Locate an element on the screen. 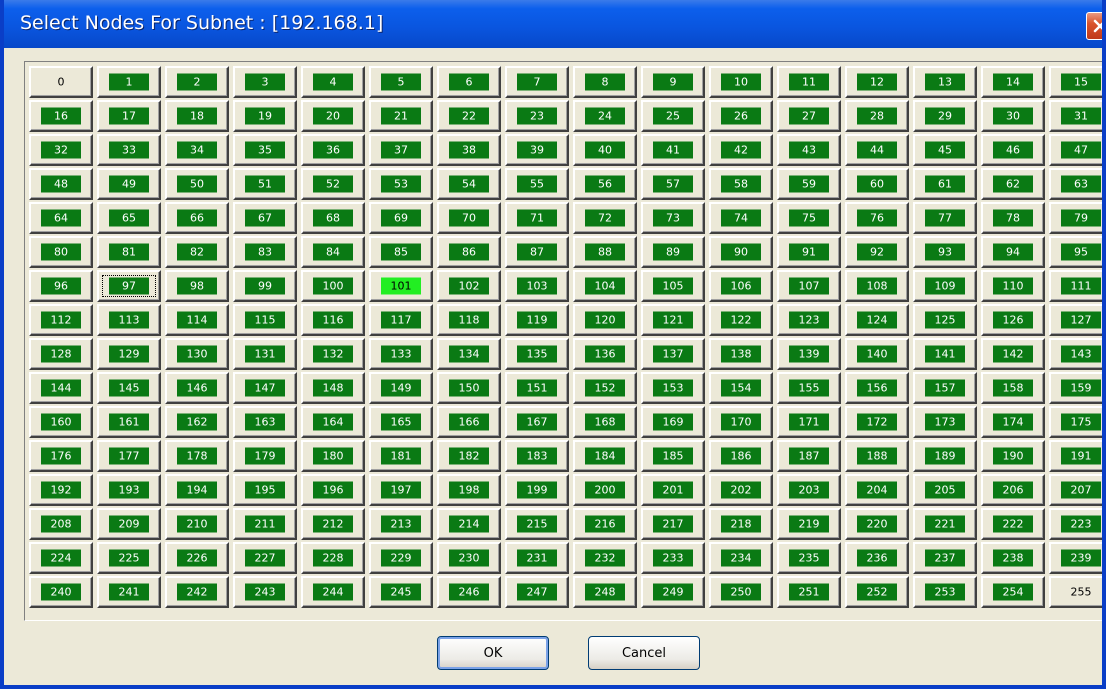 This screenshot has width=1106, height=689. node-button: 233 is located at coordinates (673, 558).